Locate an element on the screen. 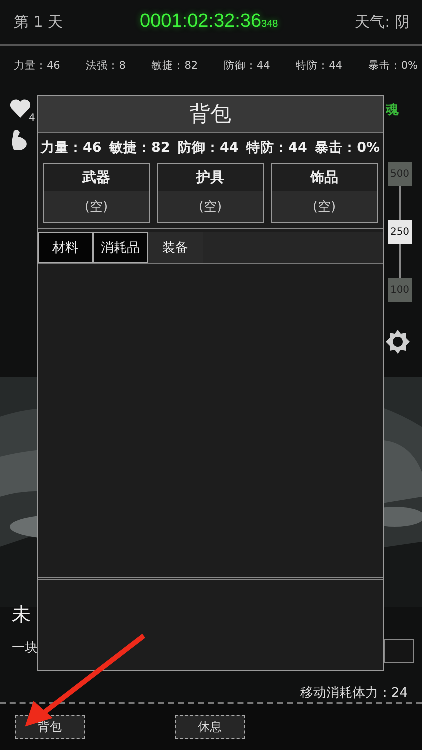 The width and height of the screenshot is (422, 750). arm-icon is located at coordinates (20, 140).